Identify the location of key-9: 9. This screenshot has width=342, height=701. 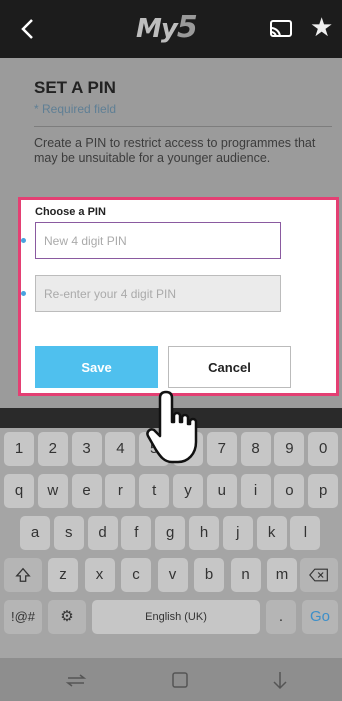
(289, 449).